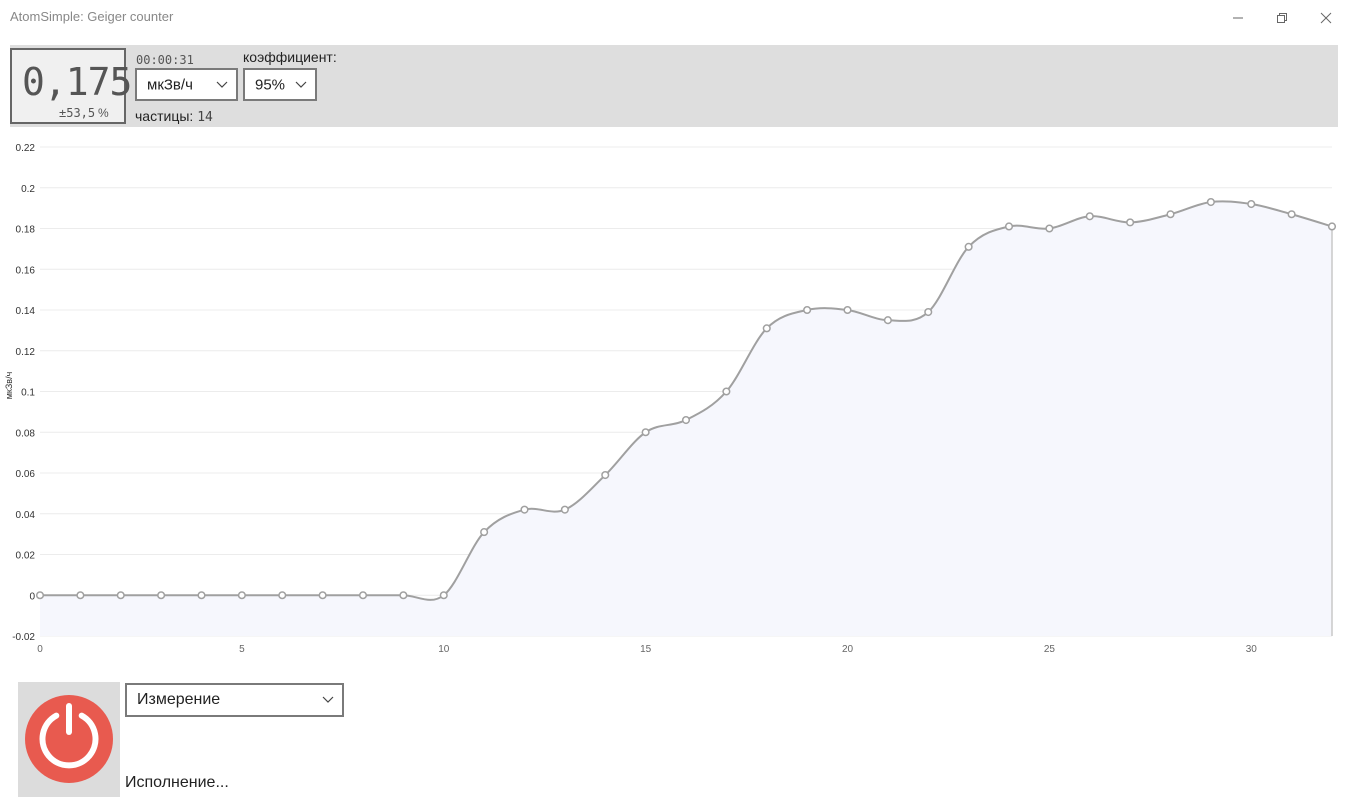 The width and height of the screenshot is (1350, 810). What do you see at coordinates (242, 649) in the screenshot?
I see `x-tick-label: 5` at bounding box center [242, 649].